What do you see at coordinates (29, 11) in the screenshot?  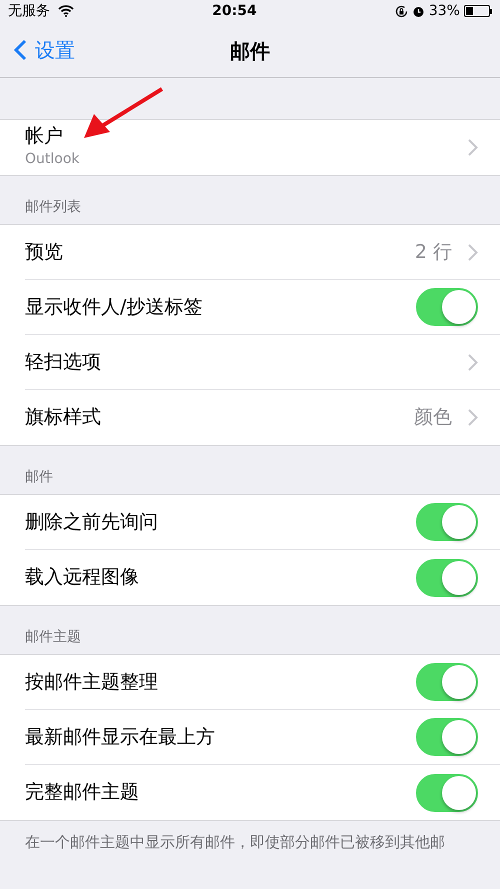 I see `carrier-text: 无服务` at bounding box center [29, 11].